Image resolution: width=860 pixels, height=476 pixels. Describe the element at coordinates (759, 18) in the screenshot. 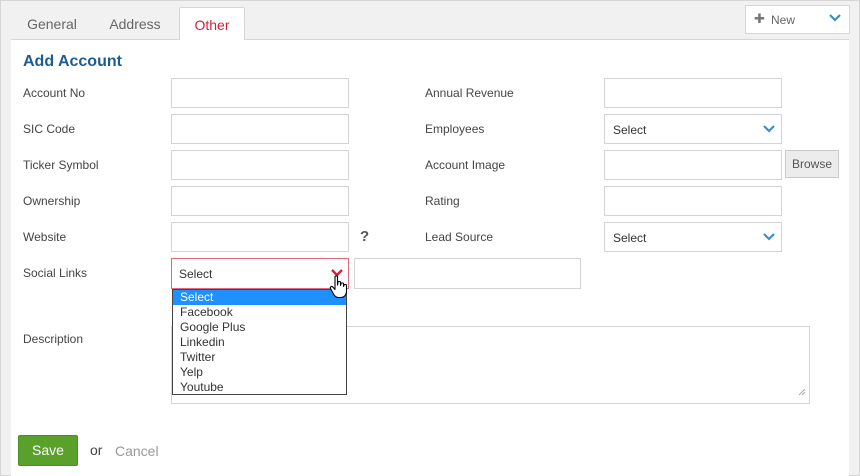

I see `plus-icon: ✚` at that location.